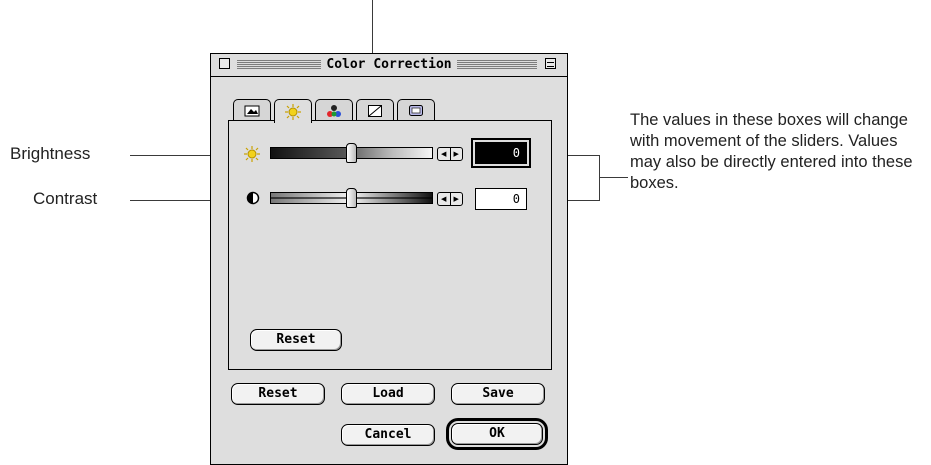 This screenshot has width=931, height=465. I want to click on brightness-decrement-icon: ◀, so click(444, 154).